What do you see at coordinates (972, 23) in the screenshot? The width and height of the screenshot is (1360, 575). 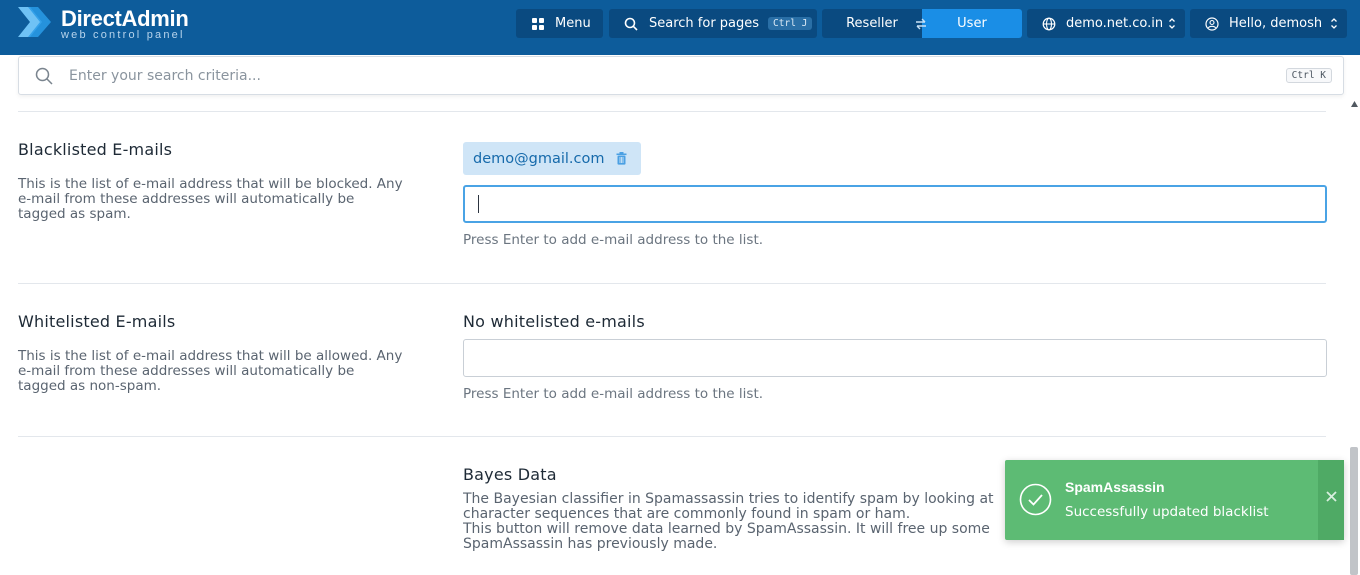 I see `role-user-option: User` at bounding box center [972, 23].